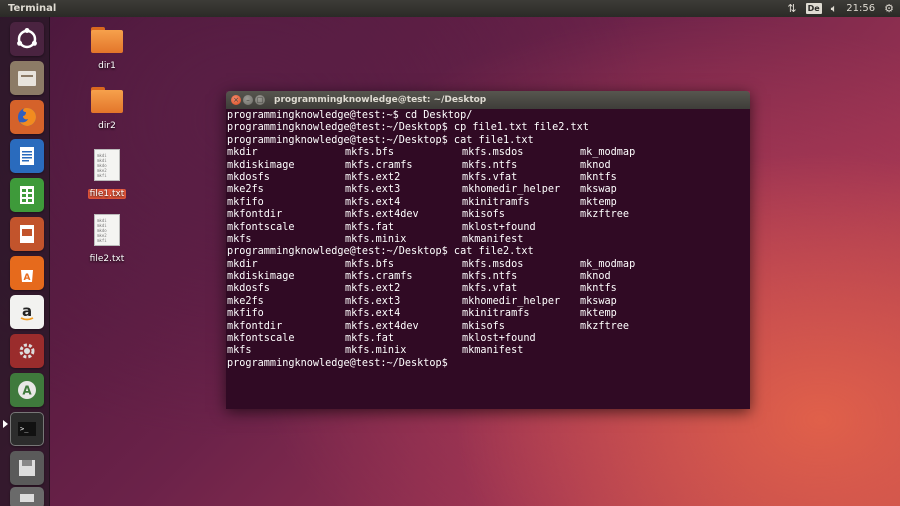 The image size is (900, 506). I want to click on listing-row: mkfontscale mkfs.fat mklost+found, so click(488, 228).